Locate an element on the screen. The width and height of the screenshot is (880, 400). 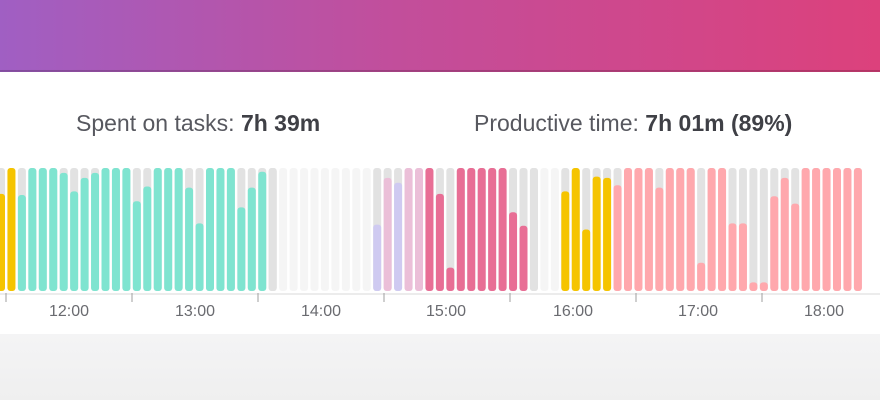
timeline-tick-label: 18:00 is located at coordinates (824, 311).